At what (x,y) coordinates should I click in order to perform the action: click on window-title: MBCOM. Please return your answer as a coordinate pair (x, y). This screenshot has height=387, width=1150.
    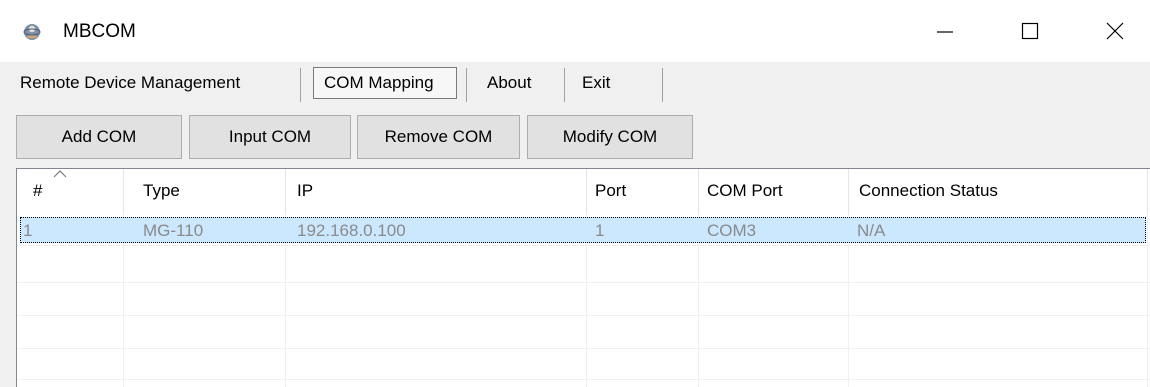
    Looking at the image, I should click on (99, 31).